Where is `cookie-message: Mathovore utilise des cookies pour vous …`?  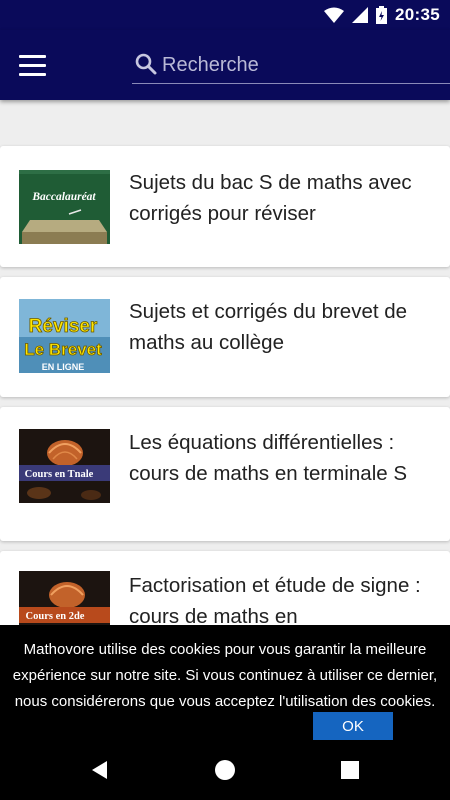
cookie-message: Mathovore utilise des cookies pour vous … is located at coordinates (225, 675).